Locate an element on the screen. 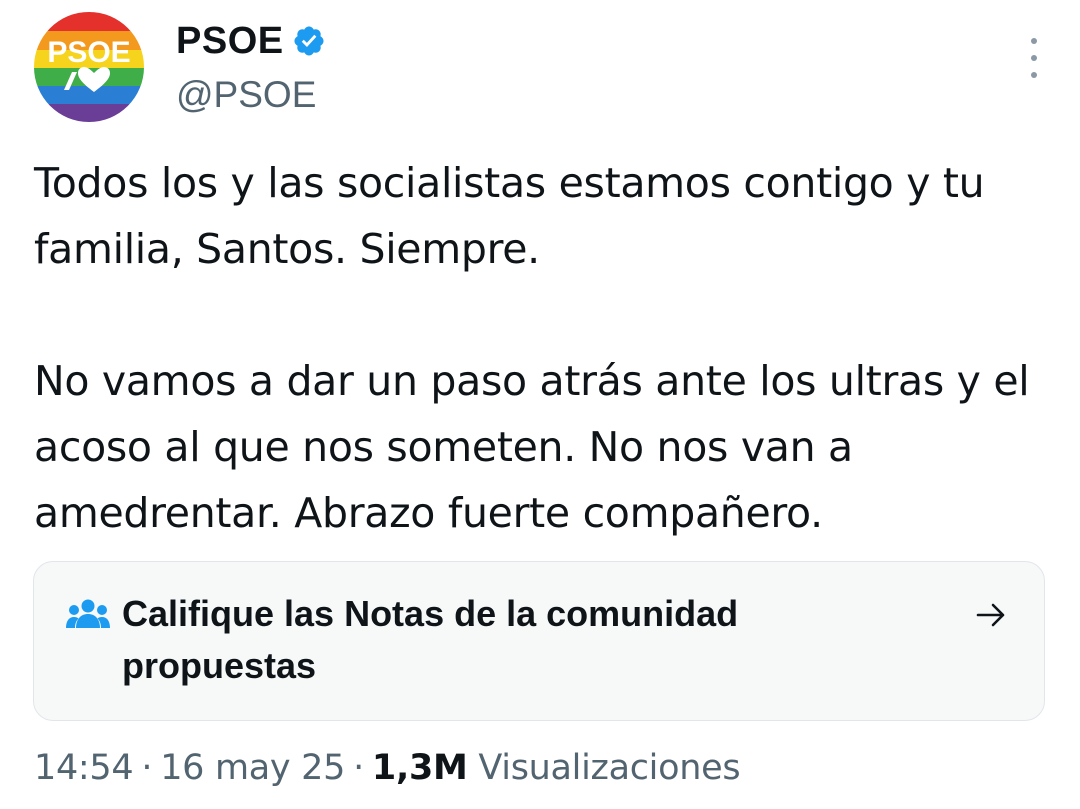 This screenshot has height=809, width=1080. author-handle: @PSOE is located at coordinates (251, 95).